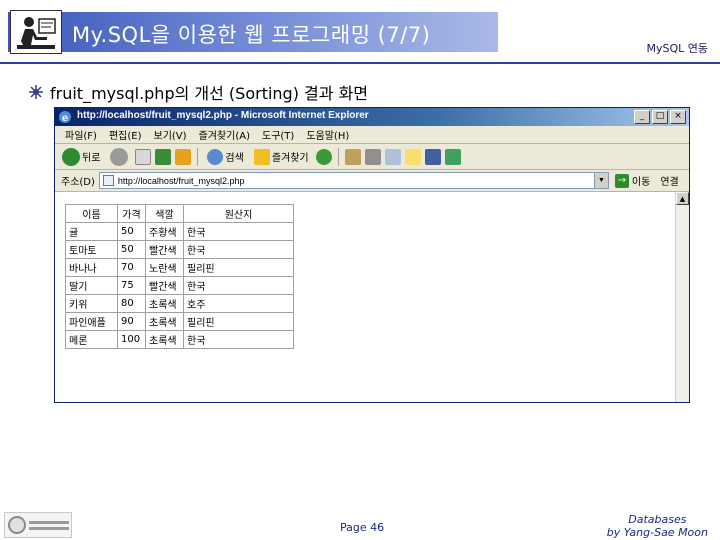  I want to click on logo-wordmark, so click(49, 525).